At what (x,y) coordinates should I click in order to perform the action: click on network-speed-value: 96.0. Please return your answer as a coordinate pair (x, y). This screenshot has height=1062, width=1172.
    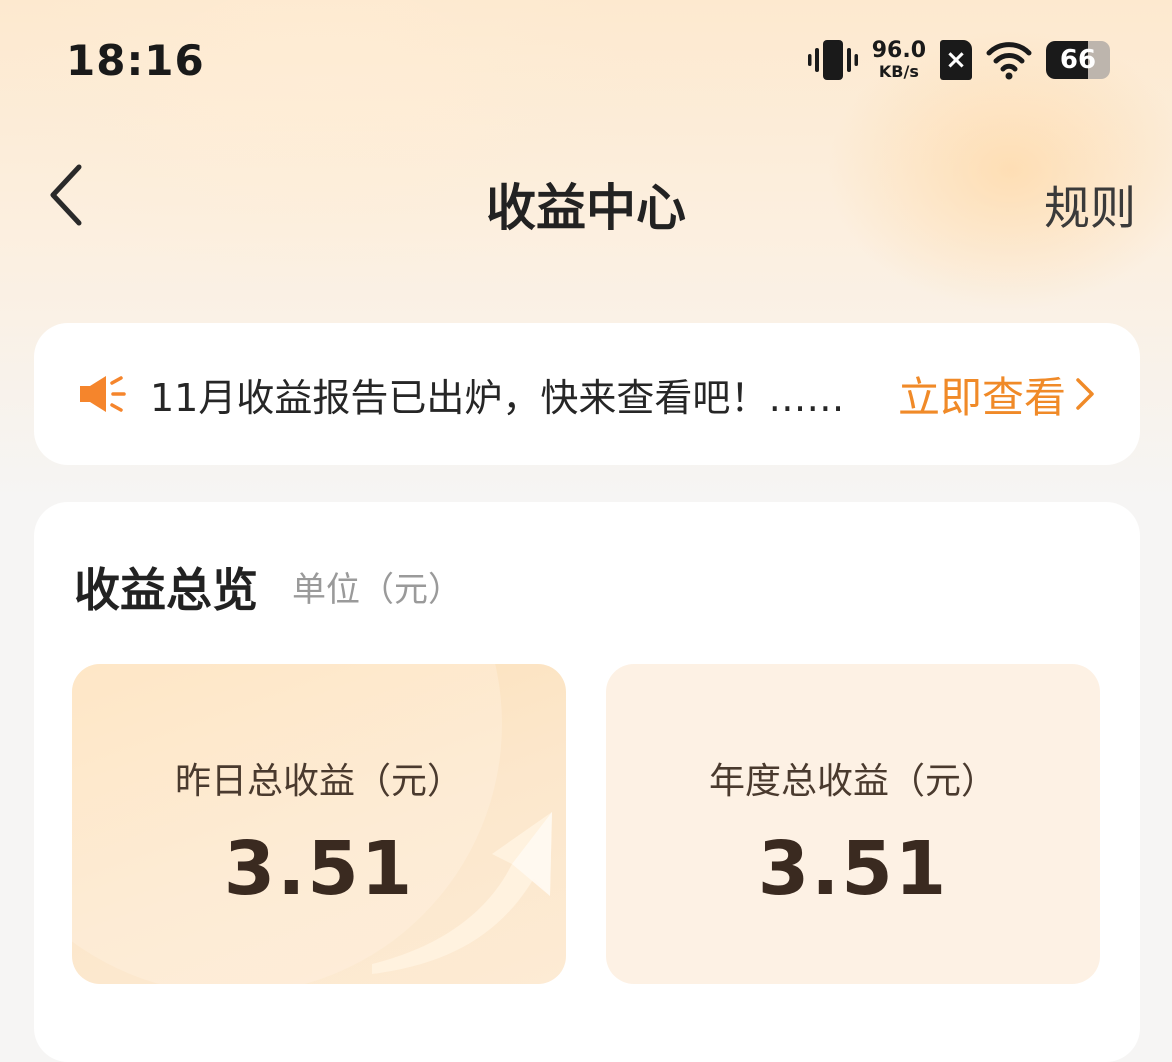
    Looking at the image, I should click on (898, 50).